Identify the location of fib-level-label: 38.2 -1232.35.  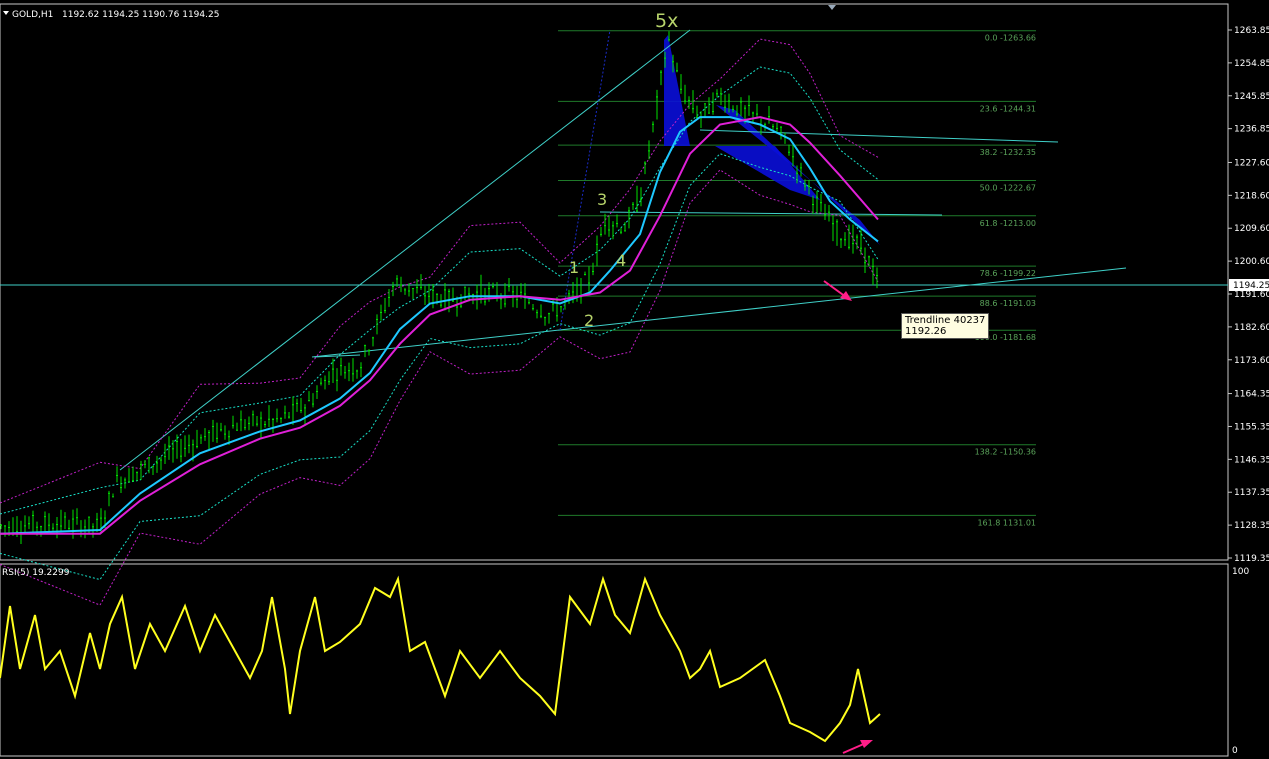
(1008, 152).